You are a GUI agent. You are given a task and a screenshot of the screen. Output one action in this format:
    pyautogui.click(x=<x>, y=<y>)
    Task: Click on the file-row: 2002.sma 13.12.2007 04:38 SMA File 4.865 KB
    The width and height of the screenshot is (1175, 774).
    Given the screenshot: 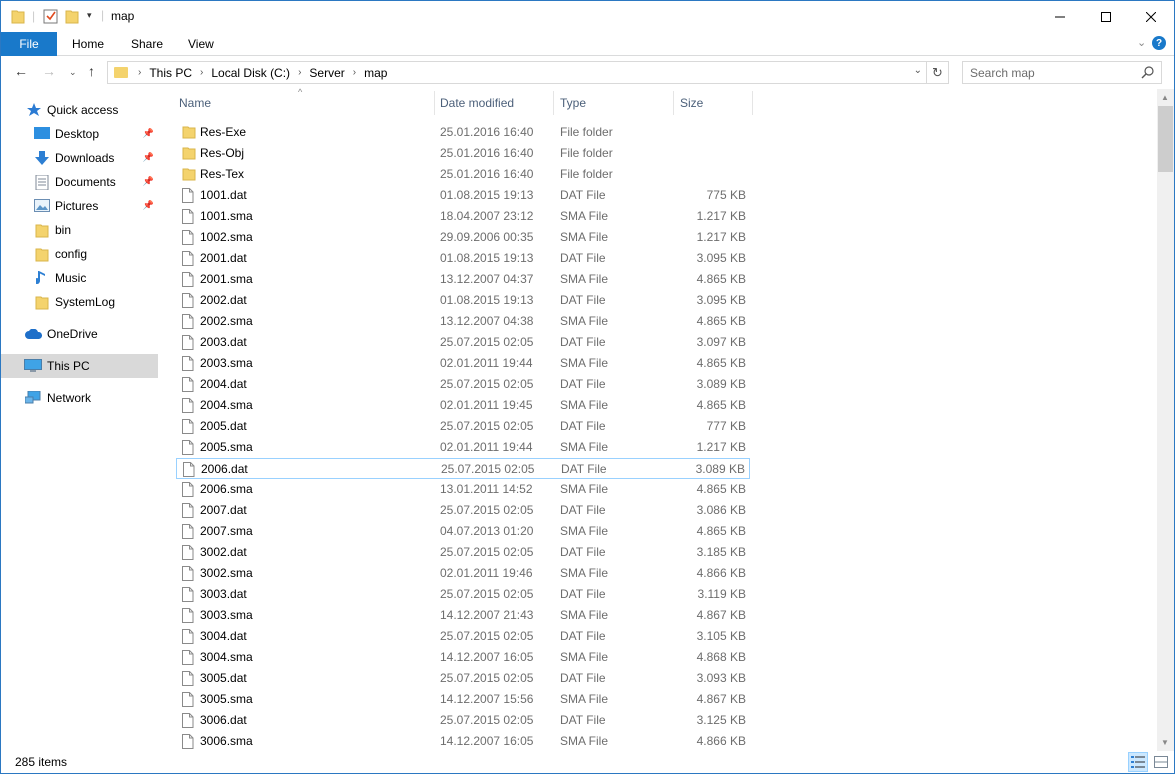 What is the action you would take?
    pyautogui.click(x=463, y=321)
    